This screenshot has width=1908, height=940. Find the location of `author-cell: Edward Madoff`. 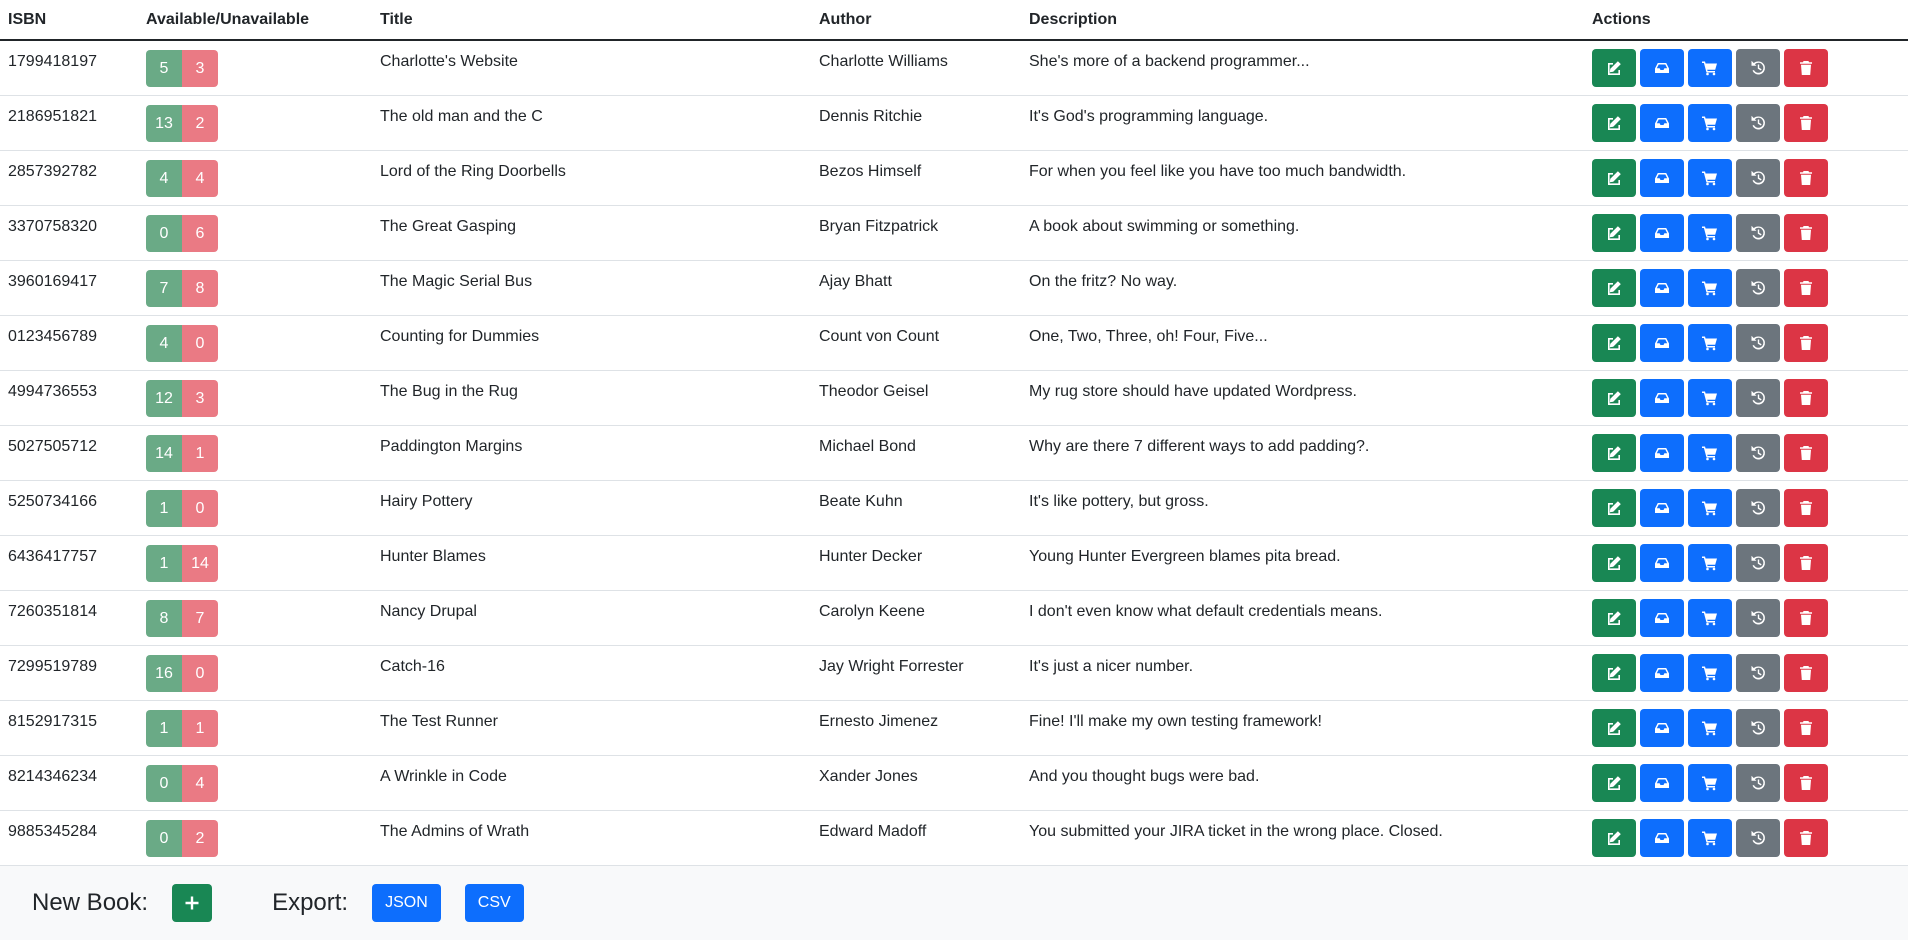

author-cell: Edward Madoff is located at coordinates (916, 838).